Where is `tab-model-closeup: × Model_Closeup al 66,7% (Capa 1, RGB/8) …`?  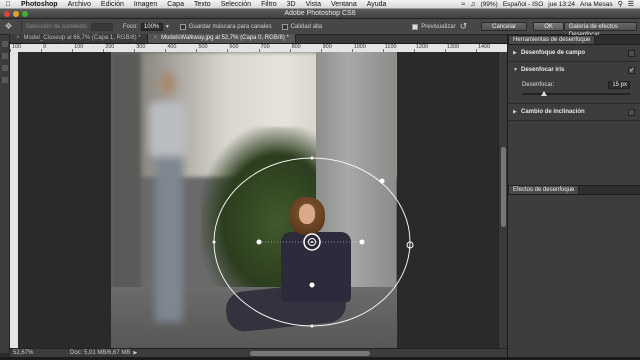
tab-model-closeup: × Model_Closeup al 66,7% (Capa 1, RGB/8) … is located at coordinates (79, 38).